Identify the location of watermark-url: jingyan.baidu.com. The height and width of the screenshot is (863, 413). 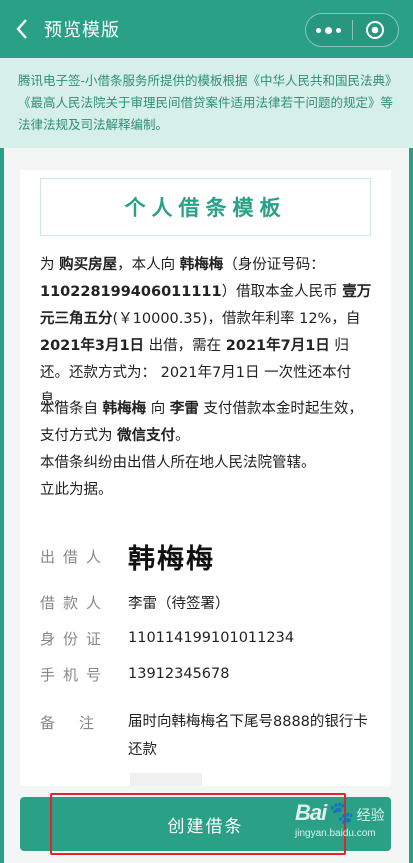
(335, 833).